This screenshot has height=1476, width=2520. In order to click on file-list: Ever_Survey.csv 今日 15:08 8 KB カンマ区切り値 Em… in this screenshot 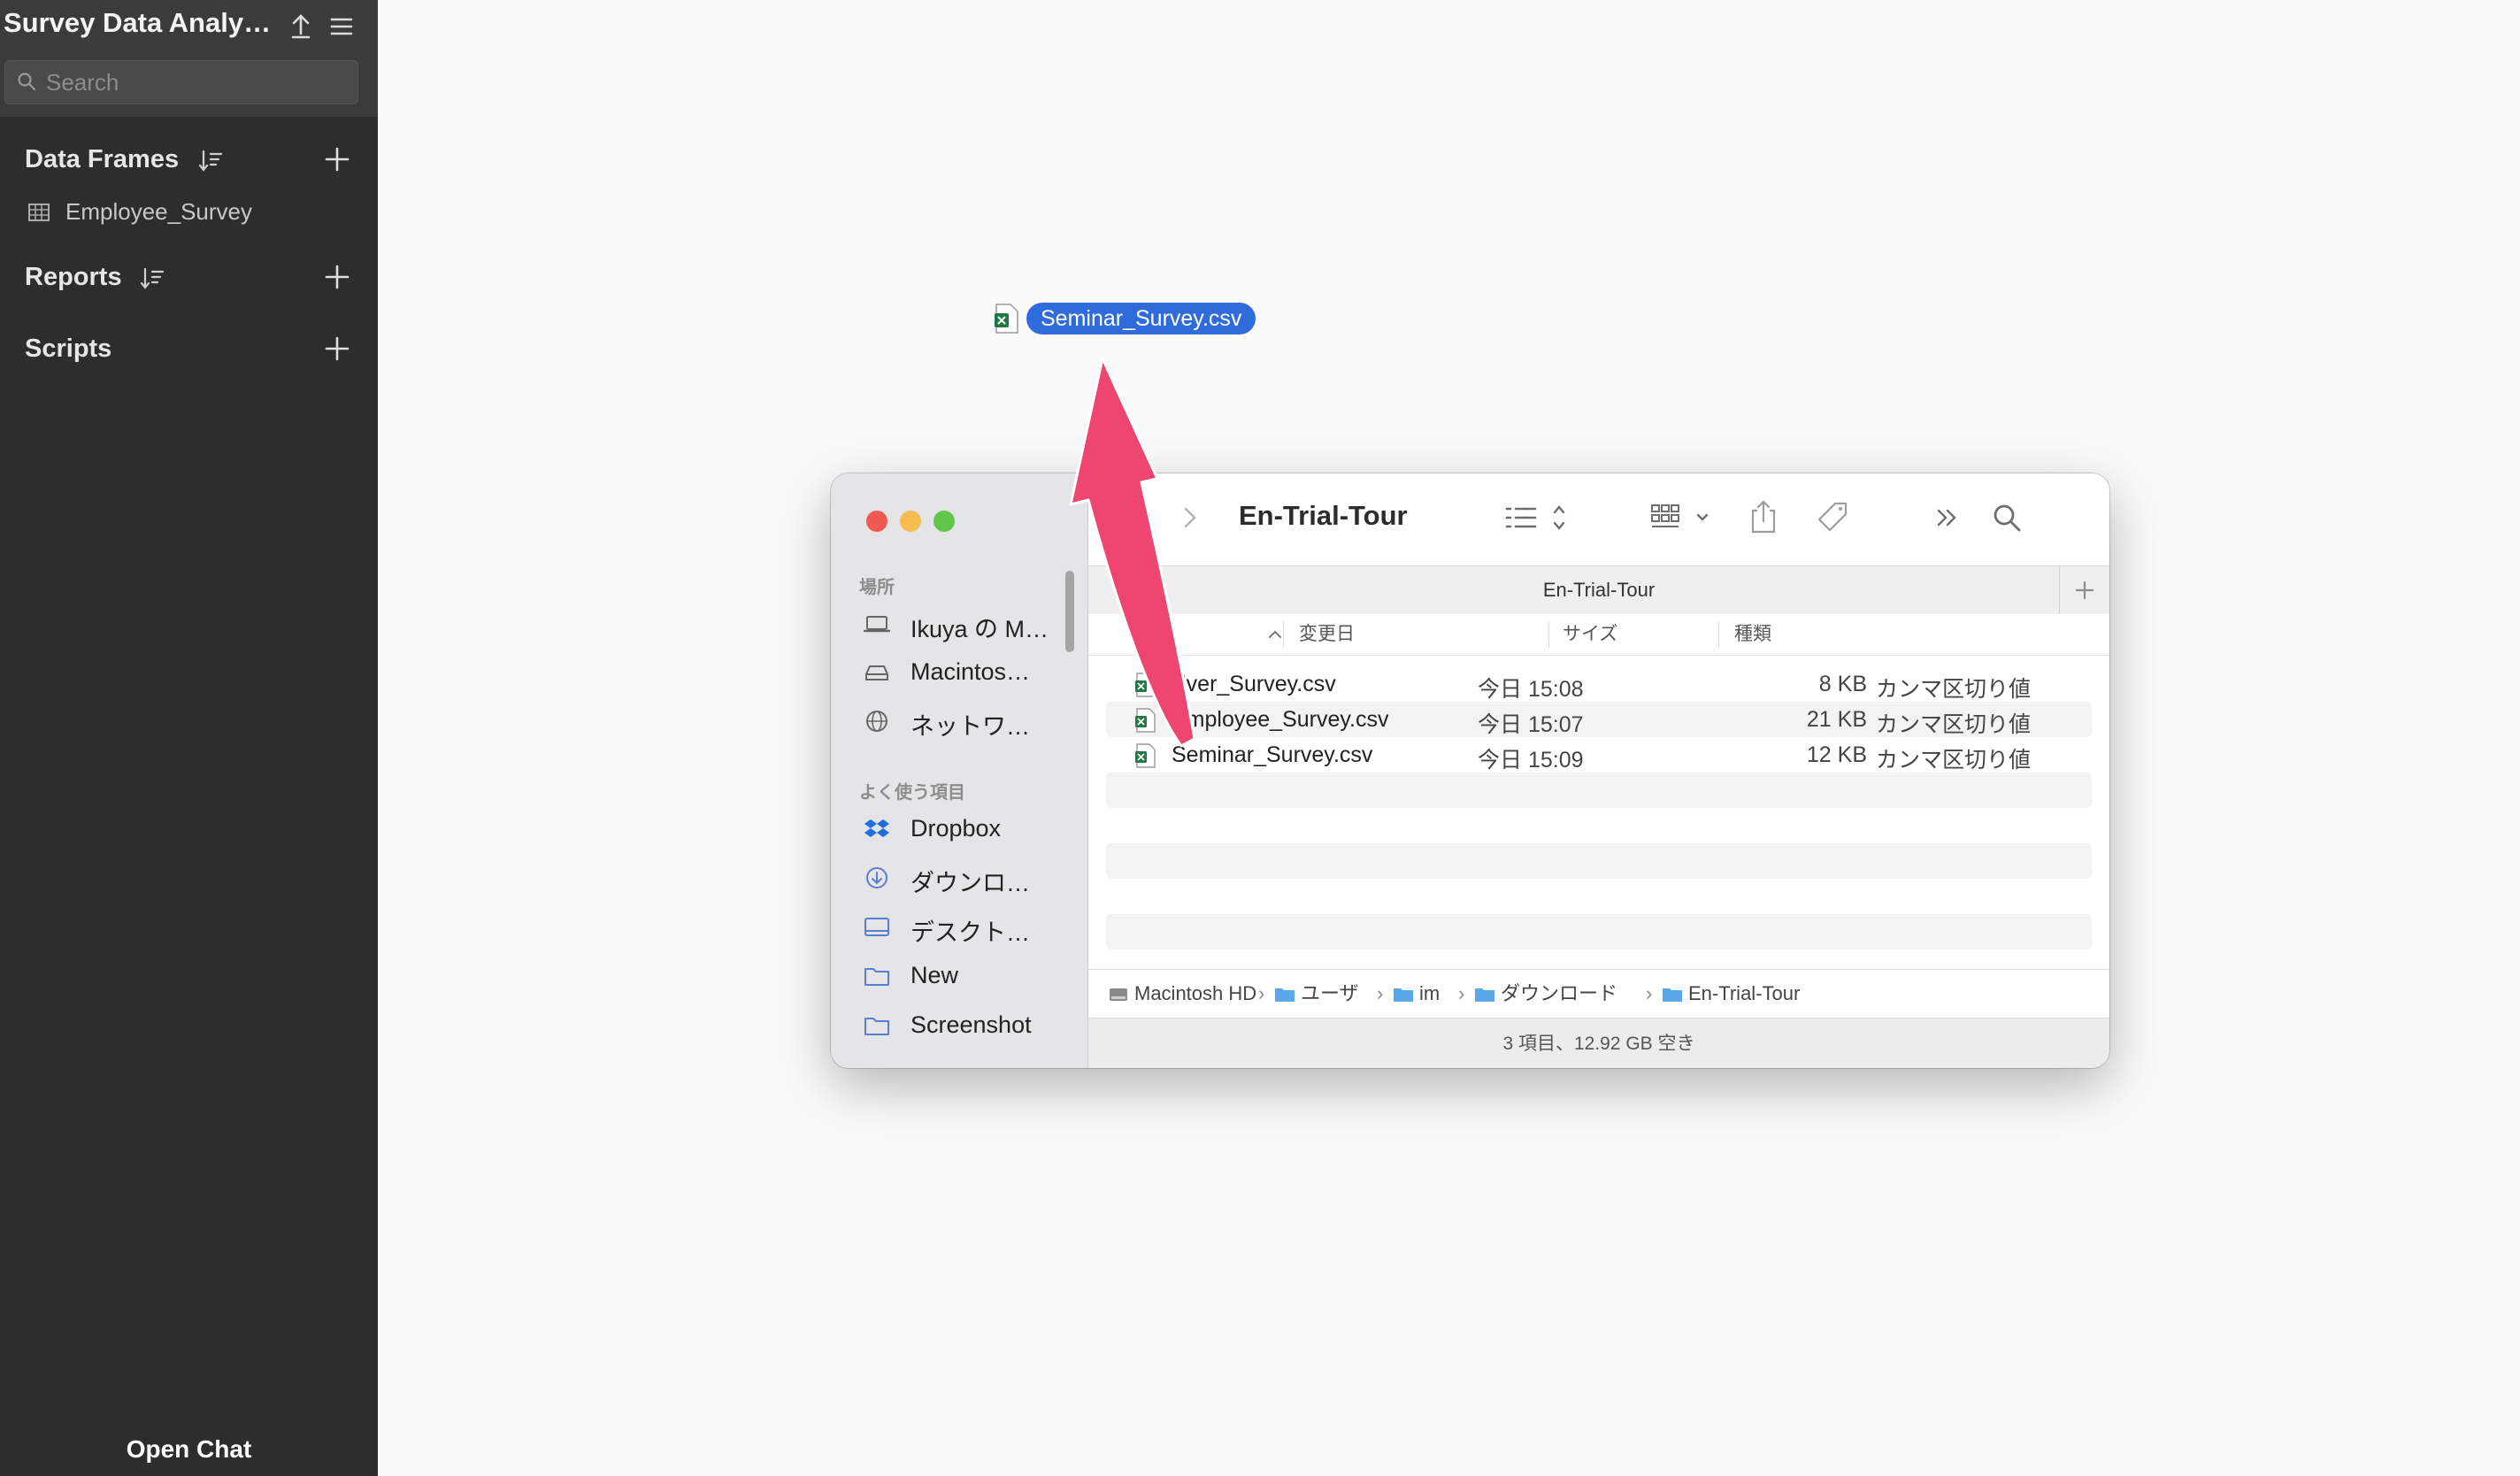, I will do `click(1598, 807)`.